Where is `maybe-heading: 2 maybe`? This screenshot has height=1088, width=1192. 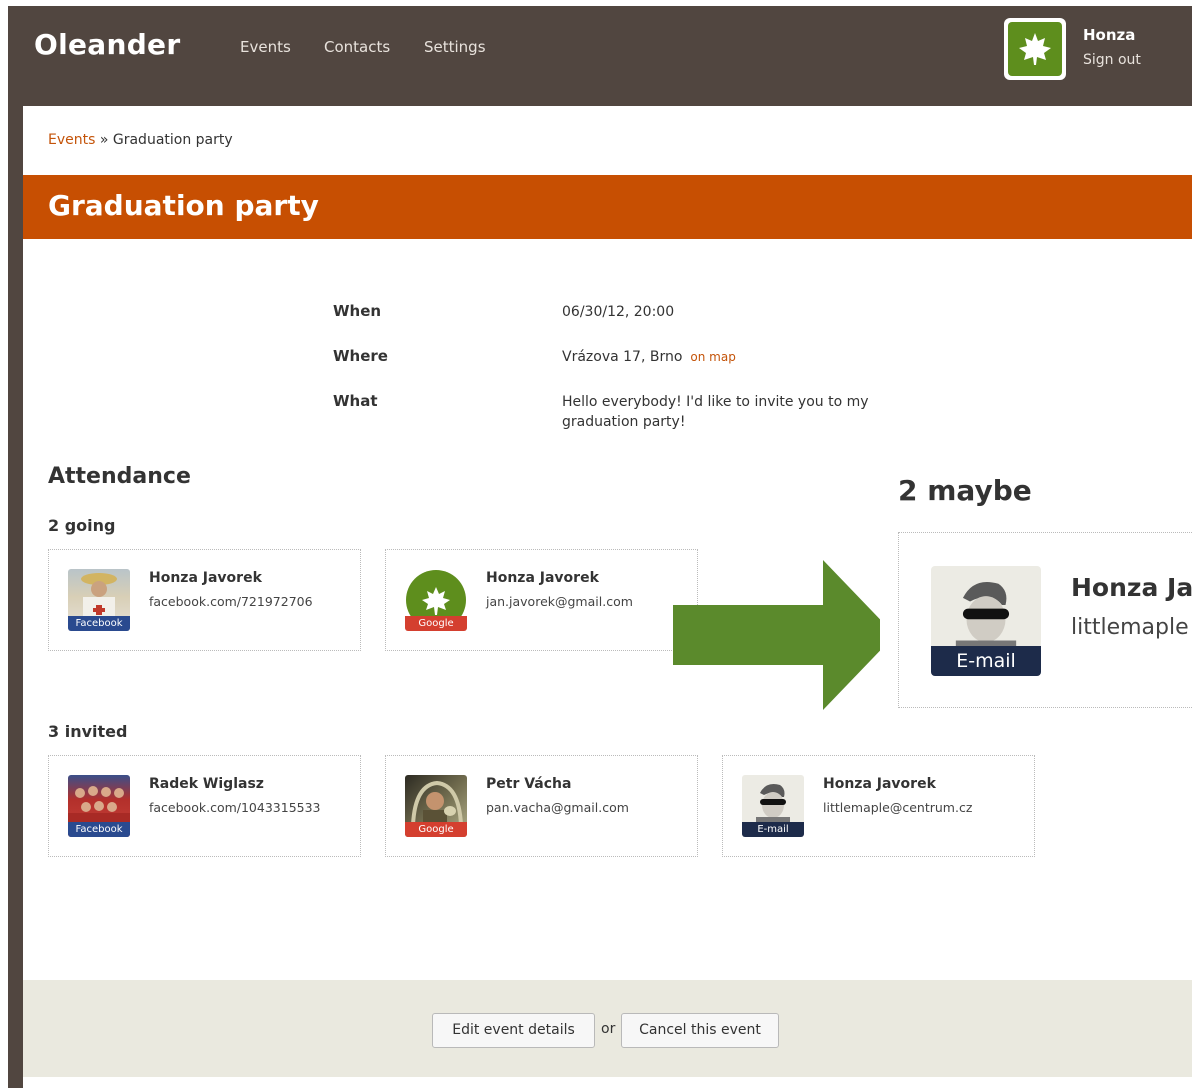
maybe-heading: 2 maybe is located at coordinates (965, 490).